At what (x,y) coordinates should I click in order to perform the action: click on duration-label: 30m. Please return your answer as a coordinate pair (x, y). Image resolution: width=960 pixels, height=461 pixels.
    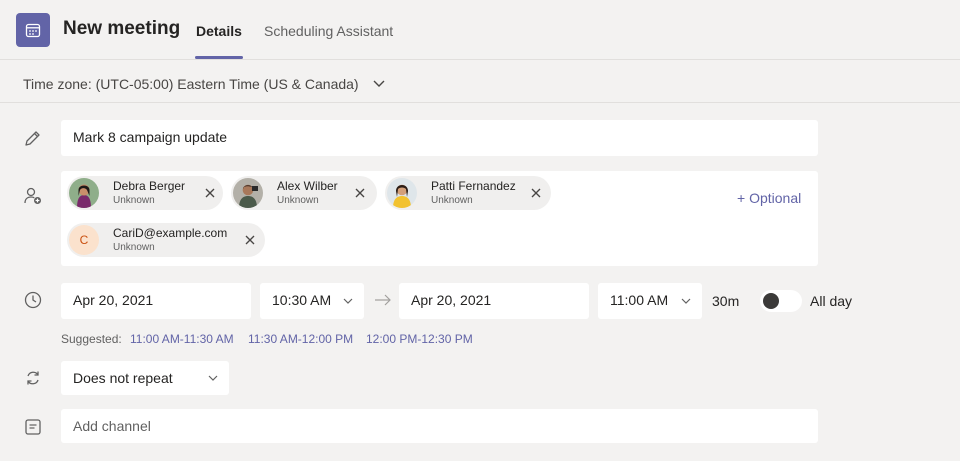
    Looking at the image, I should click on (726, 301).